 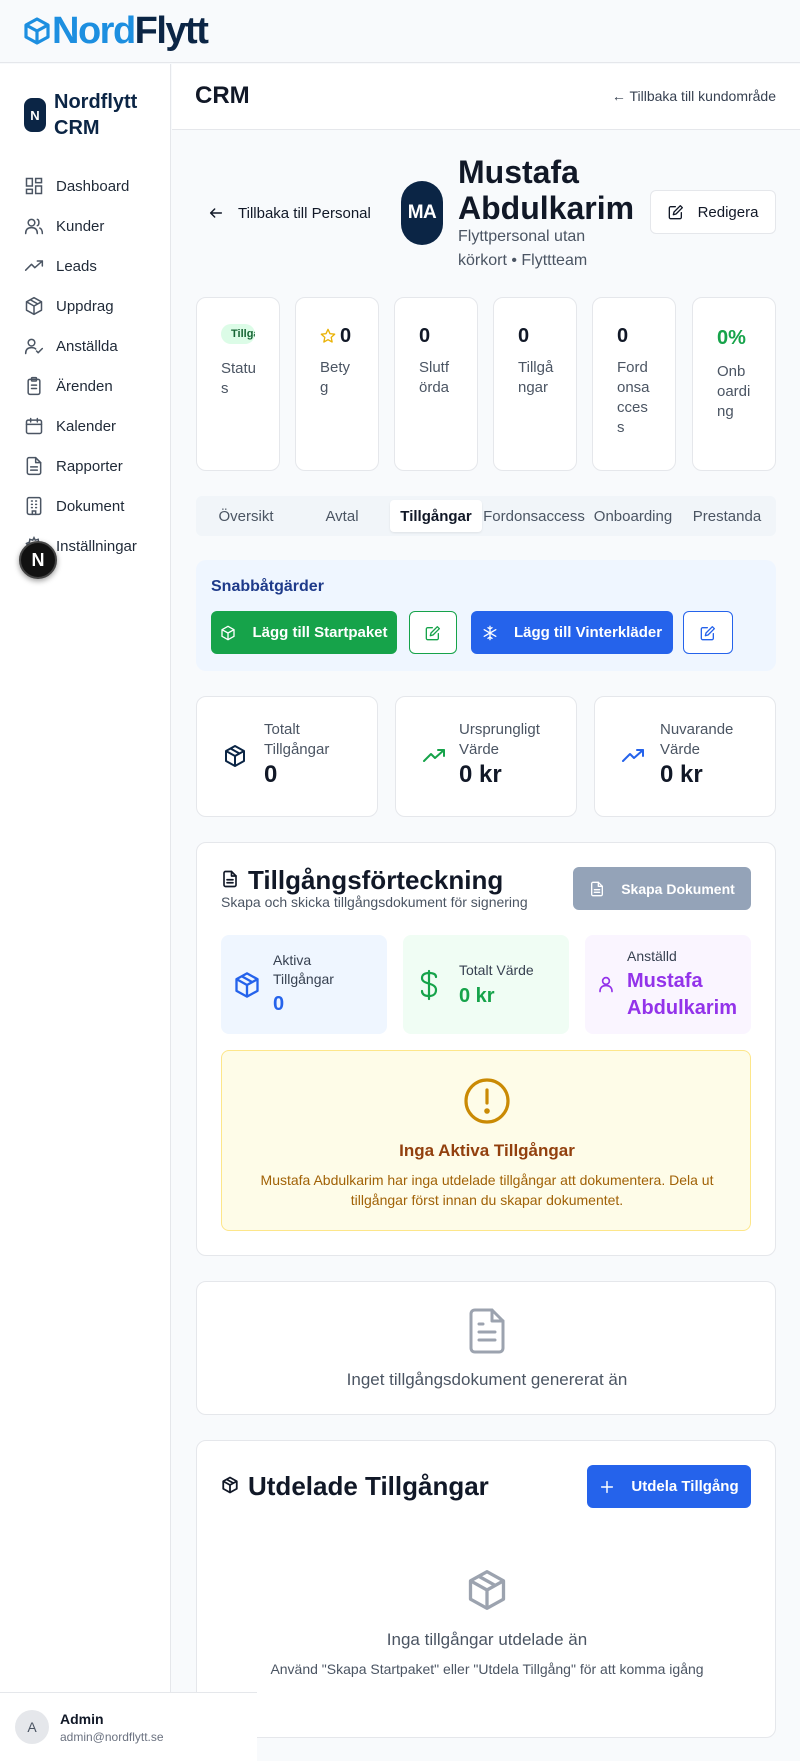 I want to click on sidebar-item-label: Anställda, so click(x=87, y=346).